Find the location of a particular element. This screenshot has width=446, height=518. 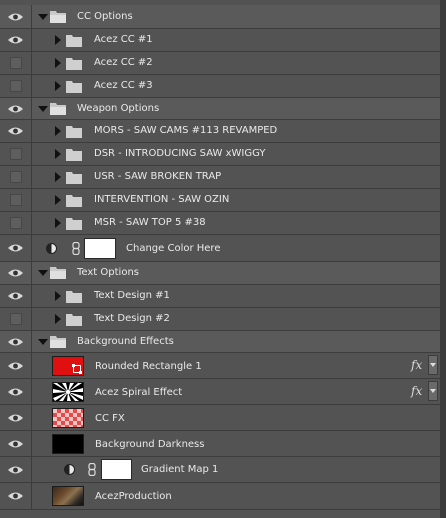

layer-rounded-rectangle-1: Rounded Rectangle 1 fx is located at coordinates (223, 366).